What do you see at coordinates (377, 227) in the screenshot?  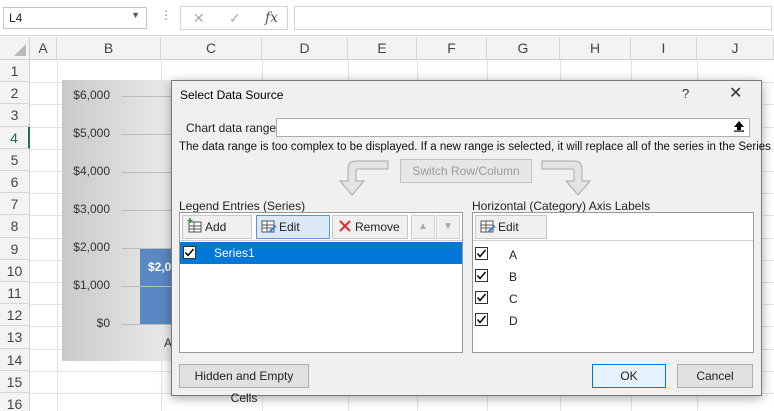 I see `remove-label: Remove` at bounding box center [377, 227].